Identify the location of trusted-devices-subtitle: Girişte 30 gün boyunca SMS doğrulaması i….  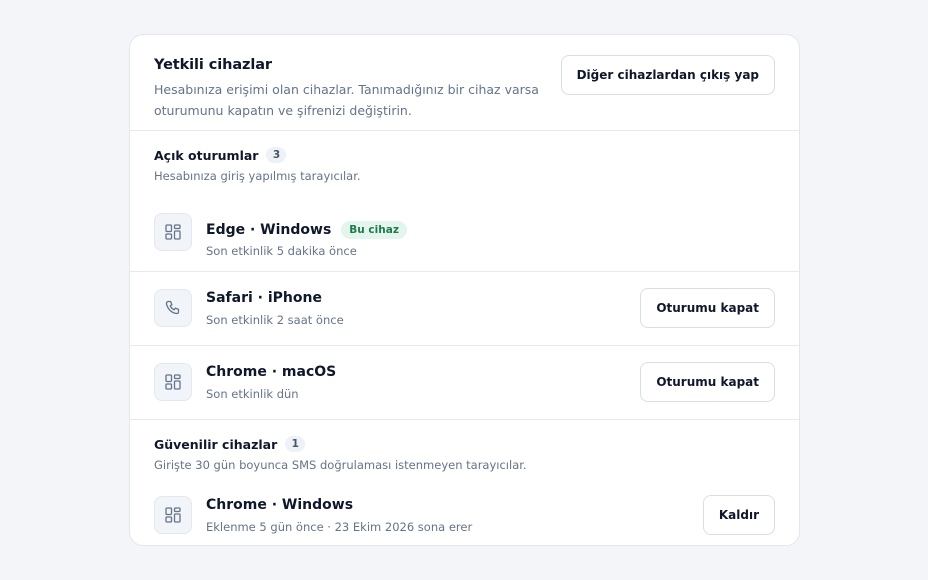
(340, 465).